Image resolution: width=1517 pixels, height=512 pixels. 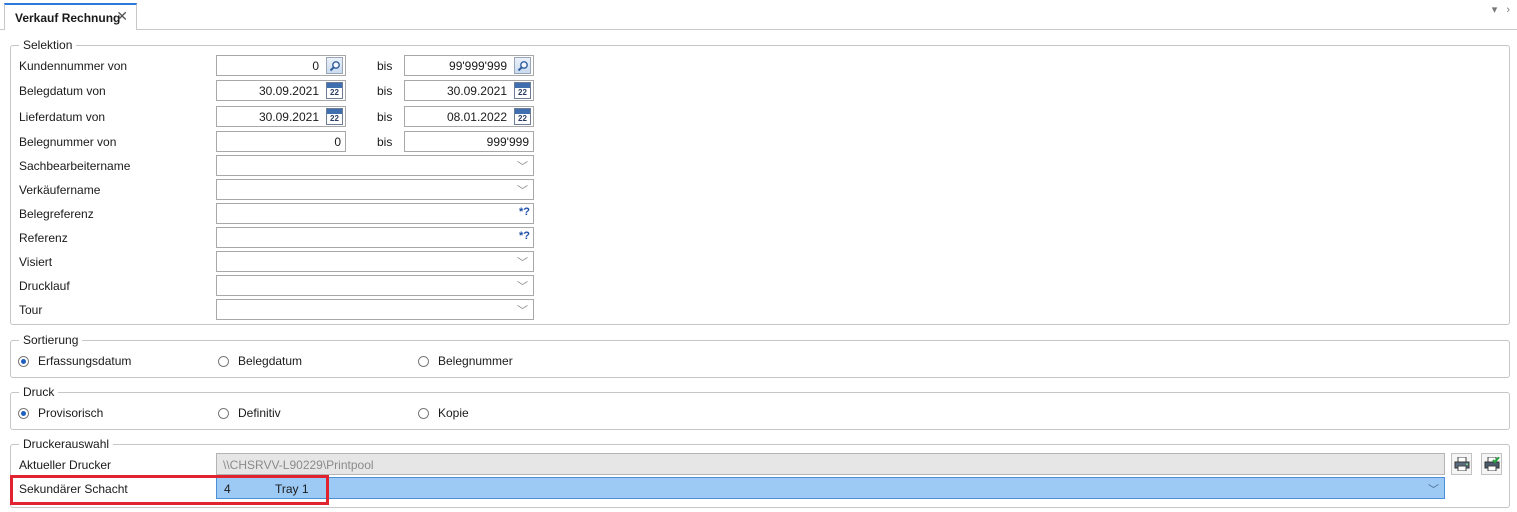 I want to click on referenz-label: Referenz, so click(x=43, y=238).